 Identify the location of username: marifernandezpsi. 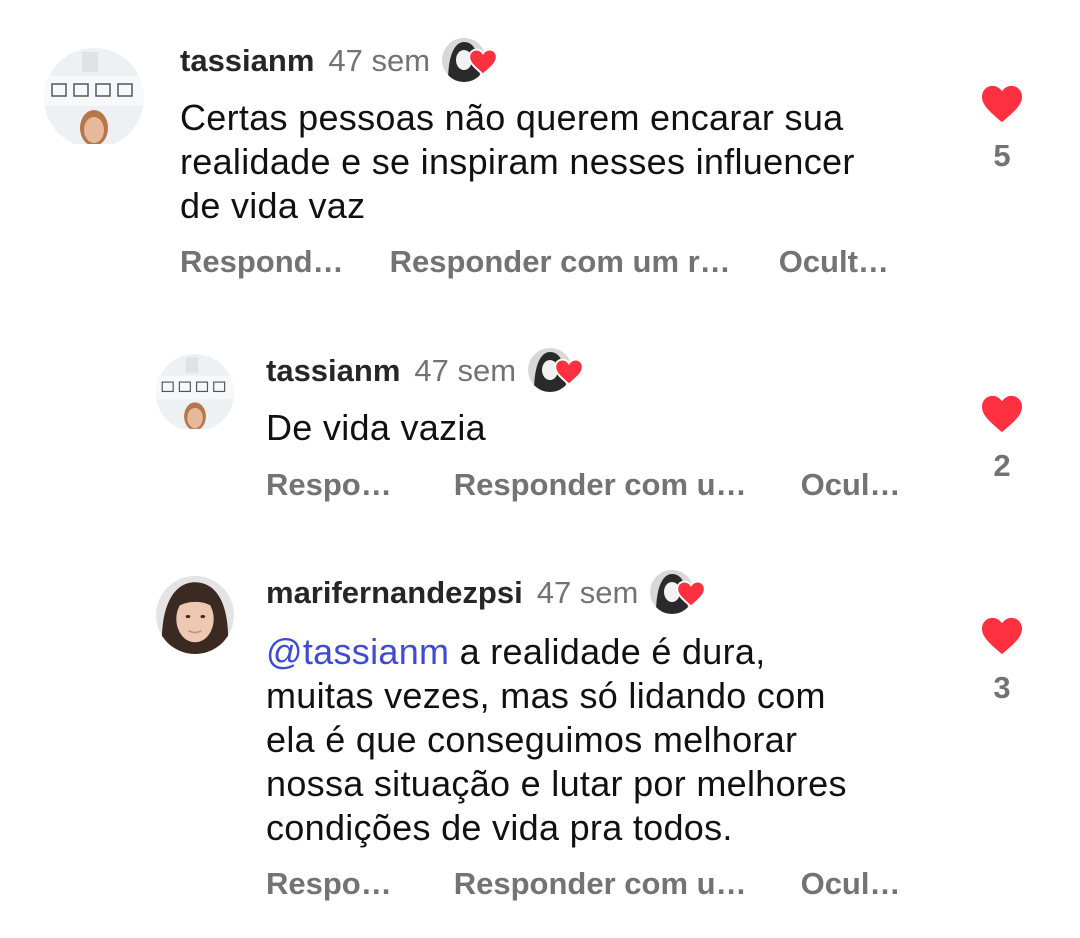
(394, 593).